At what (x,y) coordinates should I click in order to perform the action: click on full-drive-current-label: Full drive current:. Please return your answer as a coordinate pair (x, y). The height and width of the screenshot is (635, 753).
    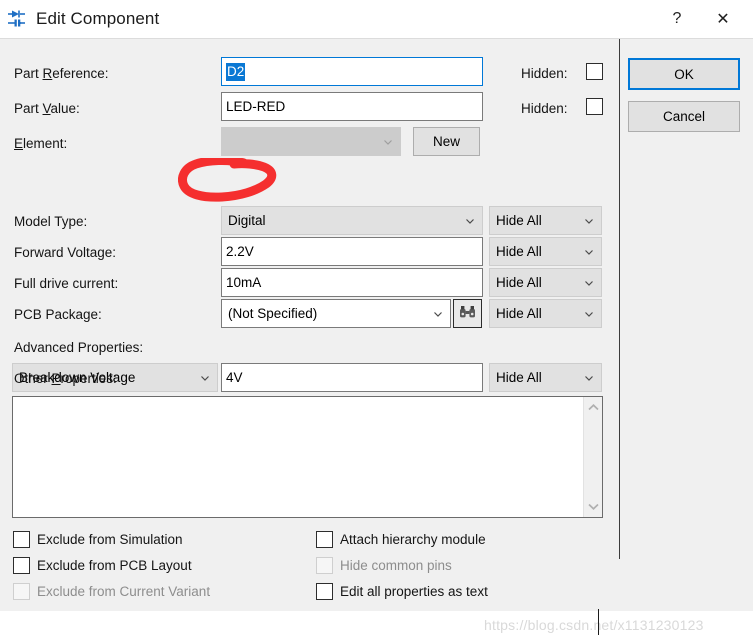
    Looking at the image, I should click on (66, 283).